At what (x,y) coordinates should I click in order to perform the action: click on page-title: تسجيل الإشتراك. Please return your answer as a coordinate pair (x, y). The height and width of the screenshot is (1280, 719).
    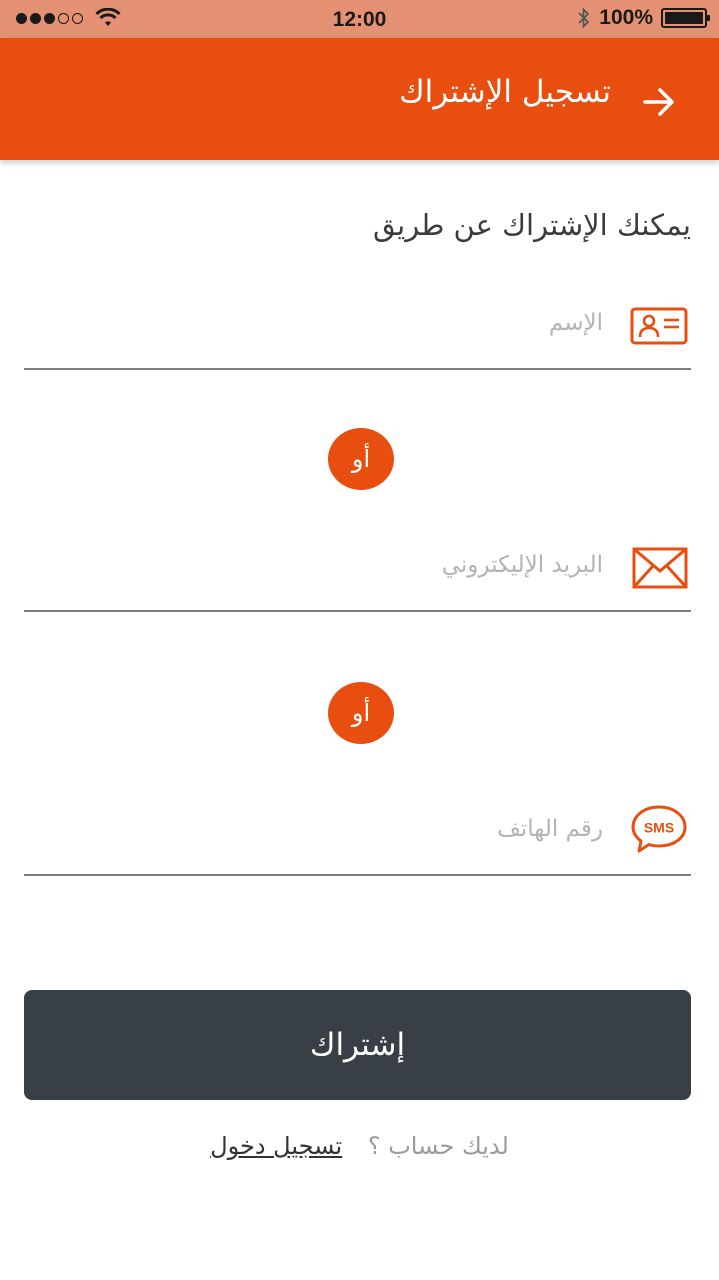
    Looking at the image, I should click on (505, 92).